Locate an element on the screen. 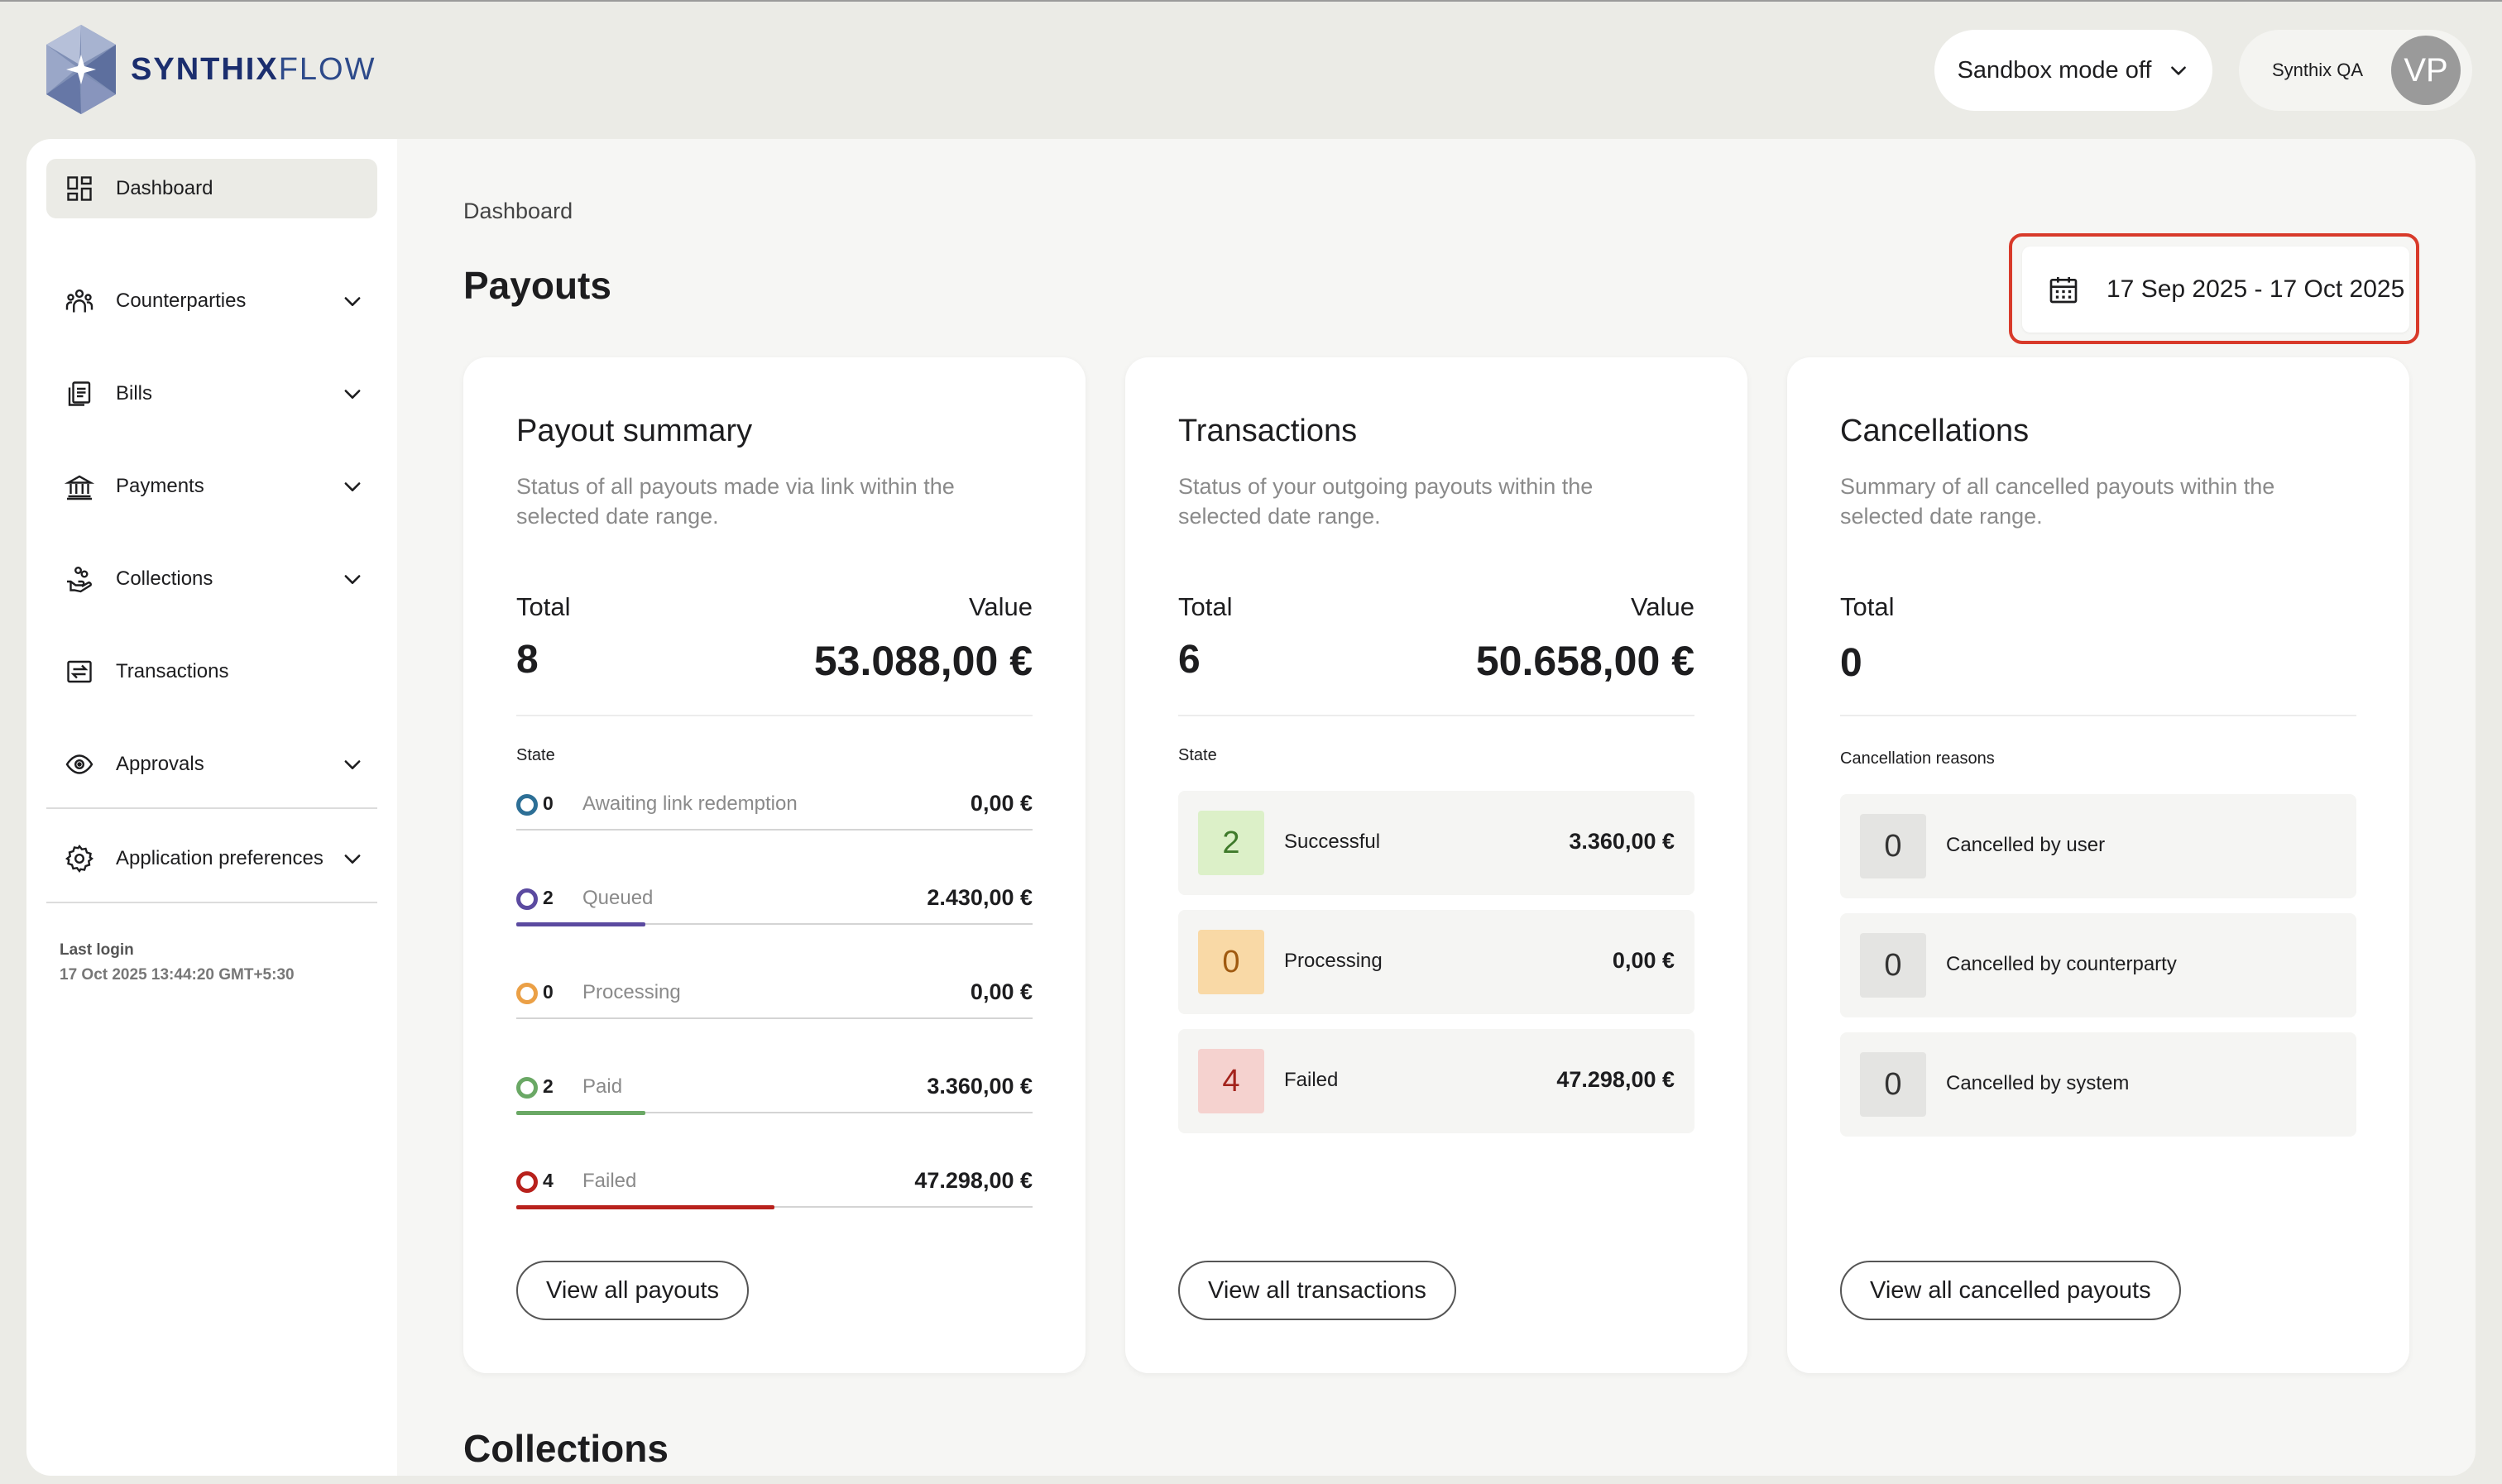 This screenshot has height=1484, width=2502. sidebar-item-transactions: Transactions is located at coordinates (211, 671).